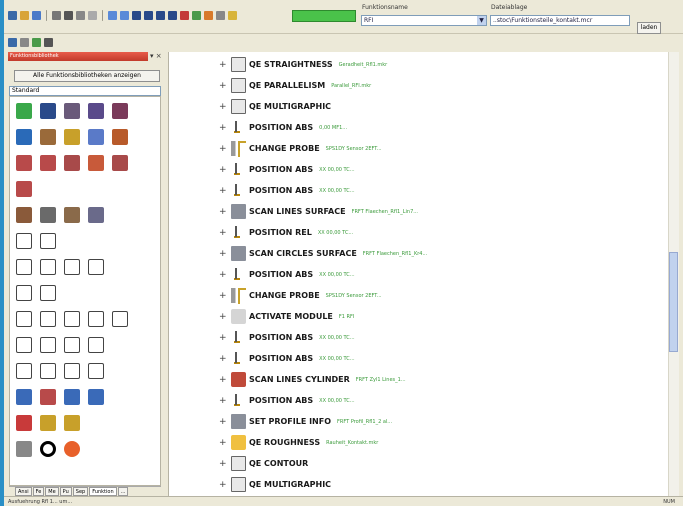  What do you see at coordinates (85, 91) in the screenshot?
I see `library-combo: Standard` at bounding box center [85, 91].